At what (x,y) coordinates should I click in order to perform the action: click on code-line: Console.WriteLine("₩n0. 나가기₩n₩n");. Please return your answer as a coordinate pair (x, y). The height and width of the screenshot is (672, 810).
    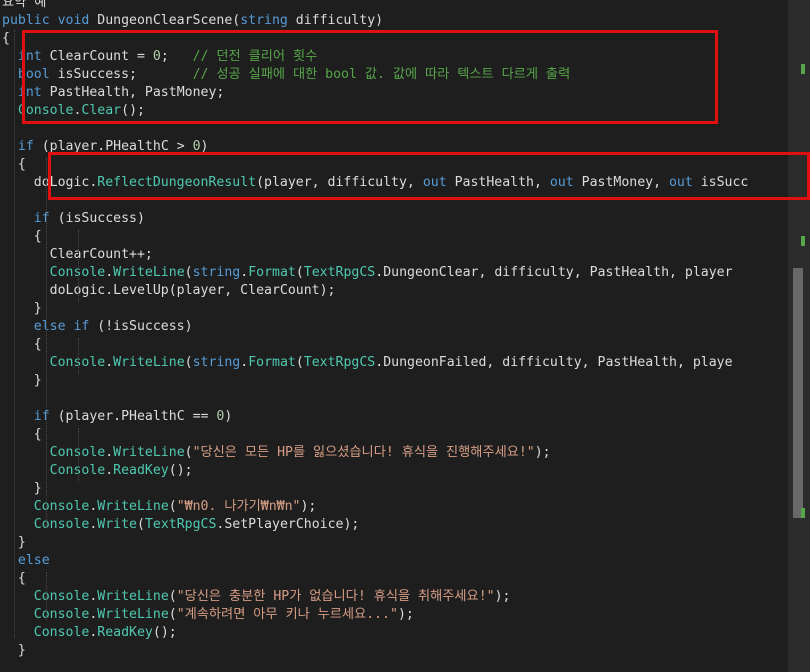
    Looking at the image, I should click on (159, 507).